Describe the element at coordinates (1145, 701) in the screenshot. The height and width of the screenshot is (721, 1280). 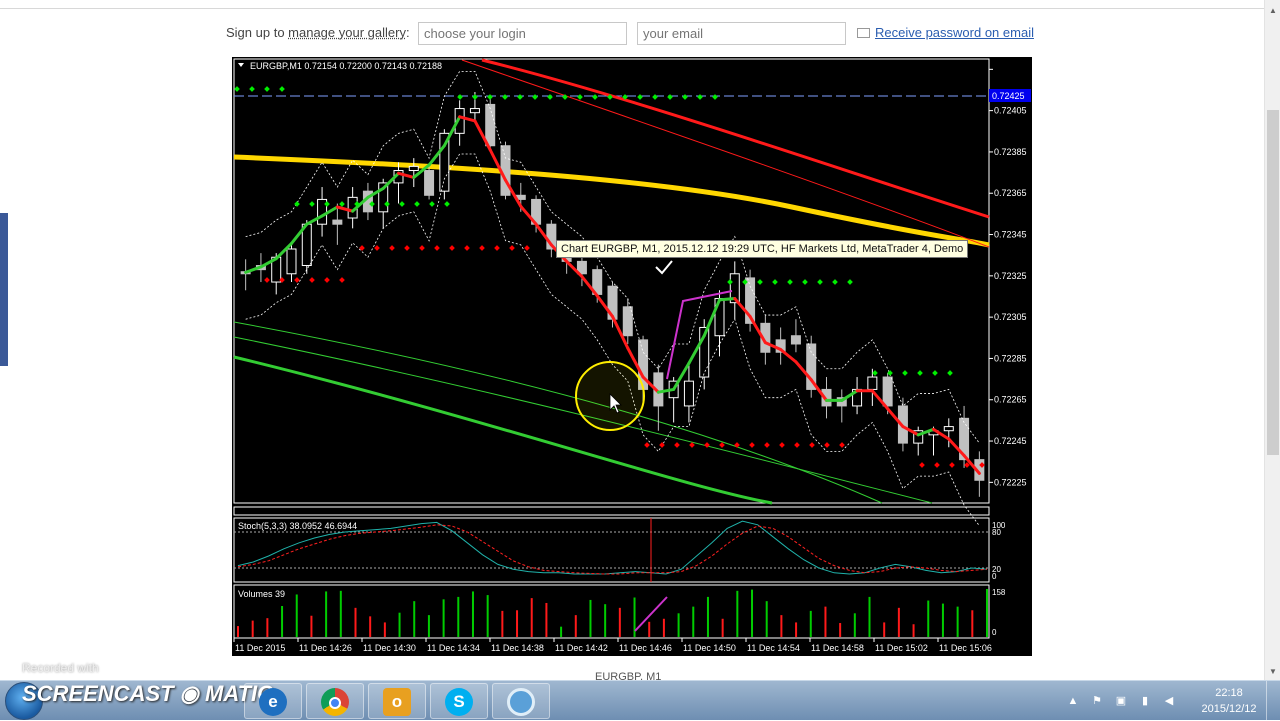
I see `tray-network-icon: ▮` at that location.